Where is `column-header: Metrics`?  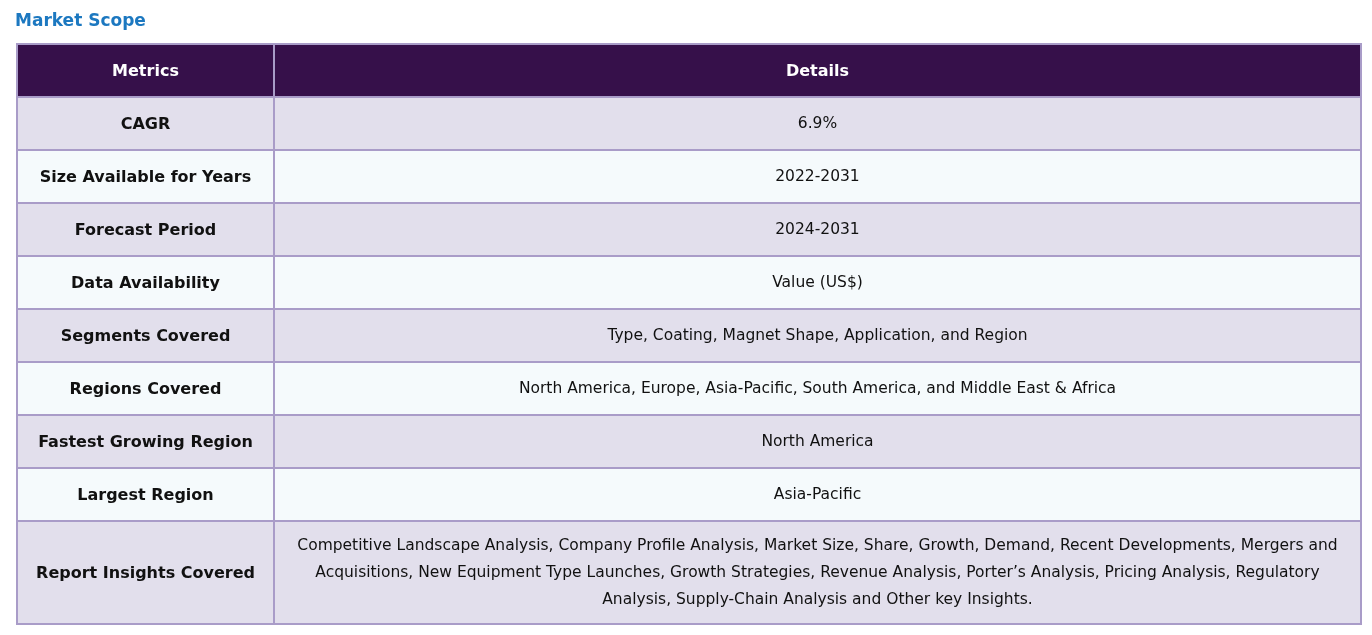
column-header: Metrics is located at coordinates (145, 70).